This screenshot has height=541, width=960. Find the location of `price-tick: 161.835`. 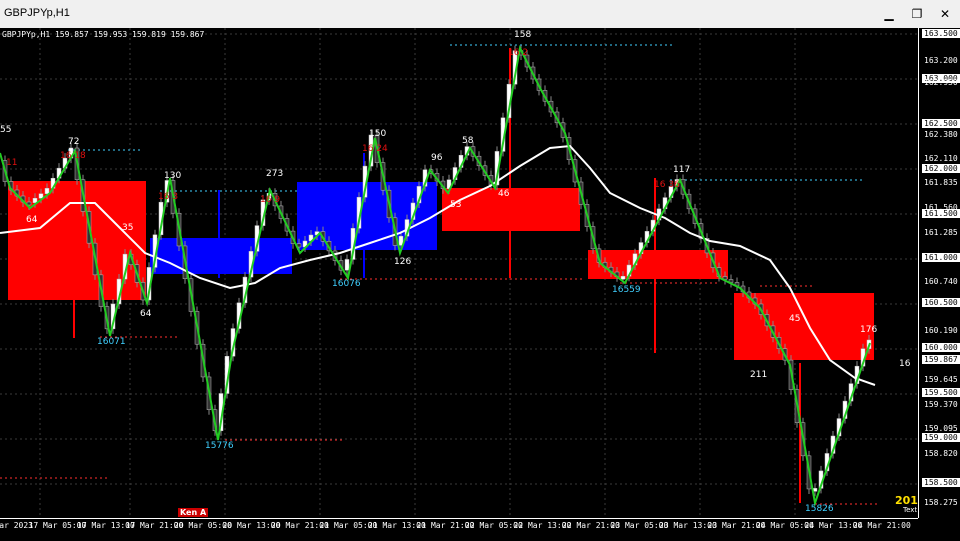

price-tick: 161.835 is located at coordinates (941, 183).